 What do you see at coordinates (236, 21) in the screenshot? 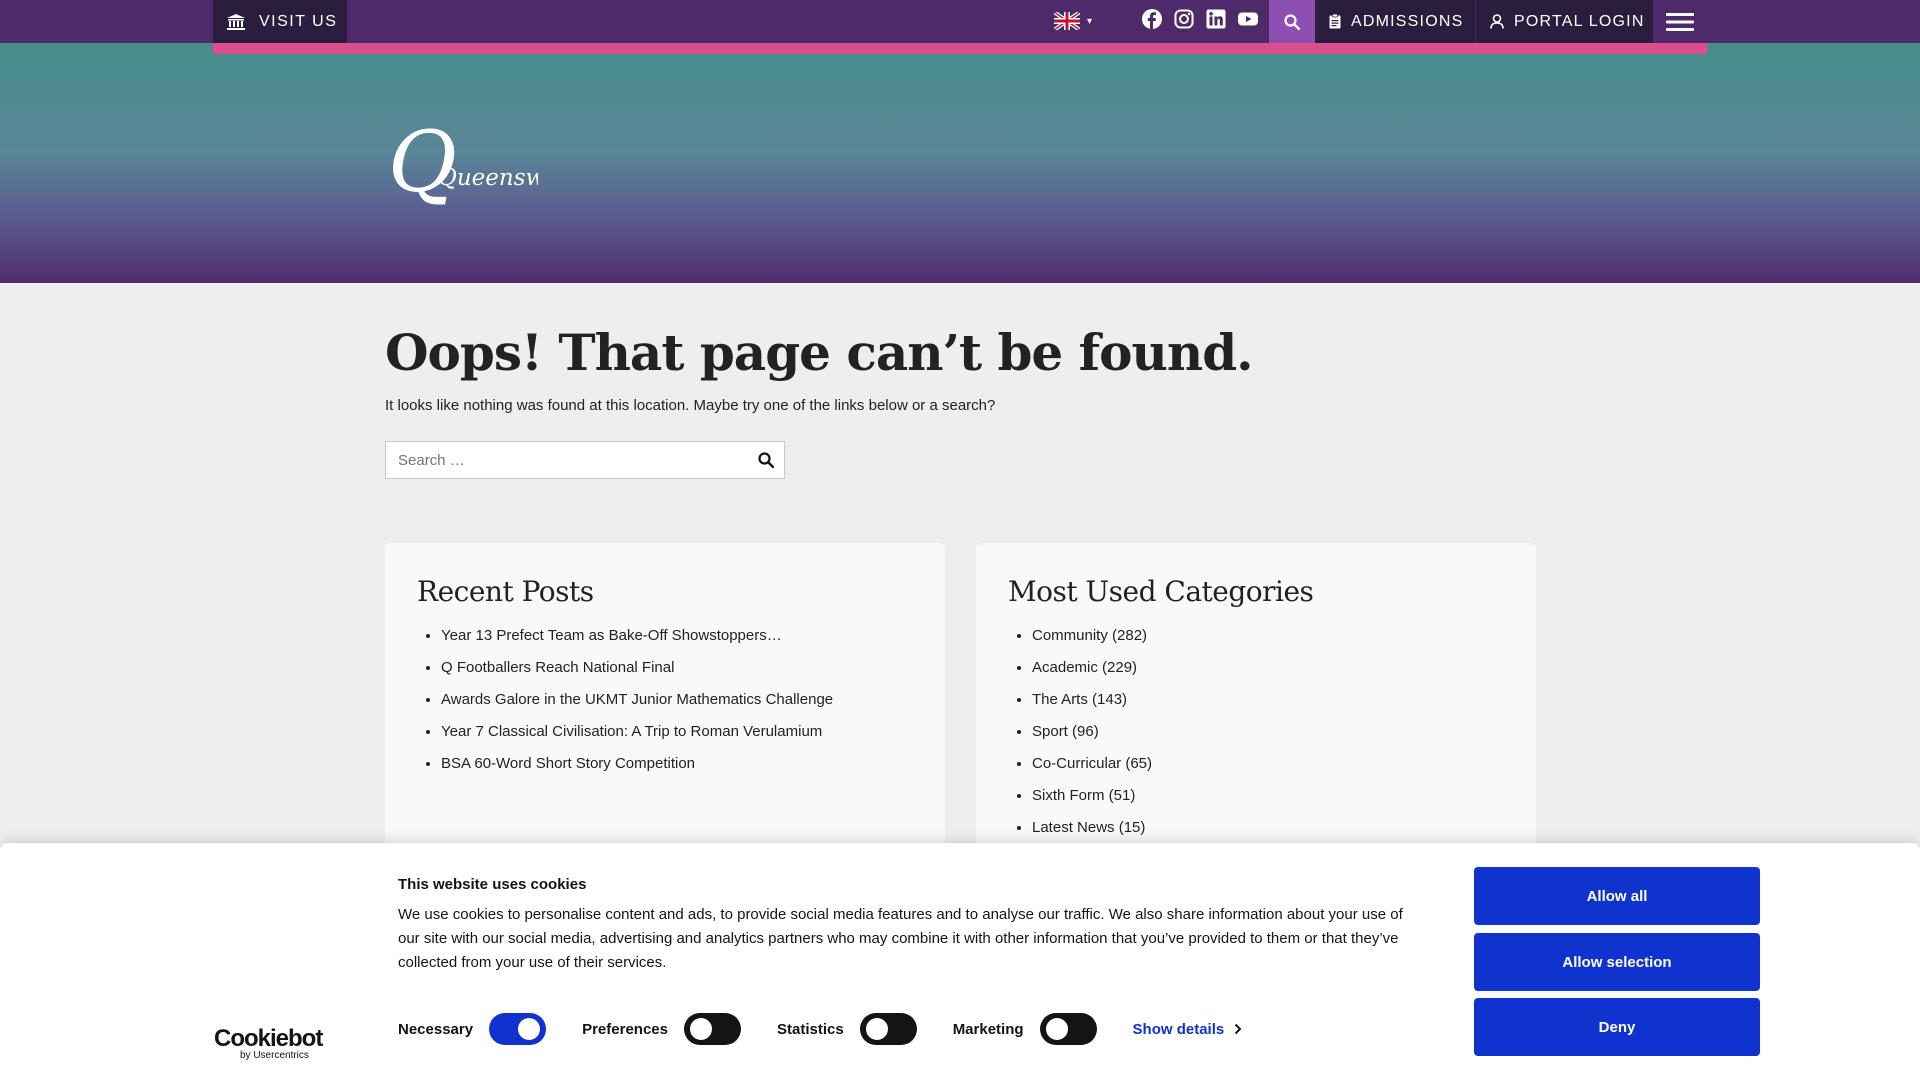
I see `museum-icon` at bounding box center [236, 21].